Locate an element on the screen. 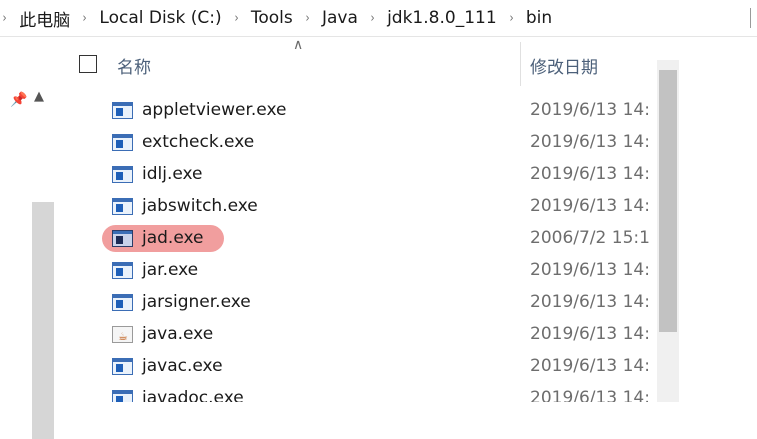 The height and width of the screenshot is (439, 757). breadcrumb-tools: Tools is located at coordinates (272, 18).